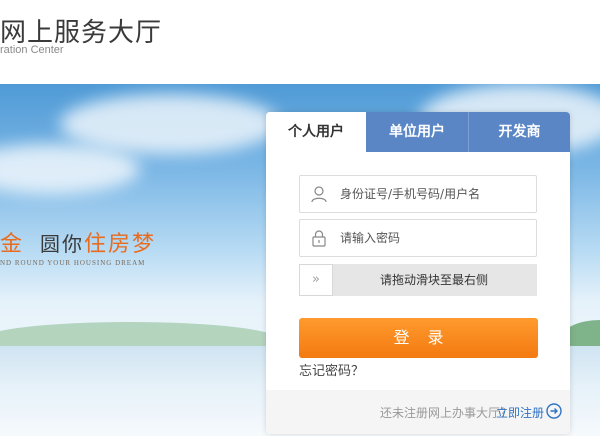  I want to click on register-prompt: 还未注册网上办事大厅？, so click(445, 413).